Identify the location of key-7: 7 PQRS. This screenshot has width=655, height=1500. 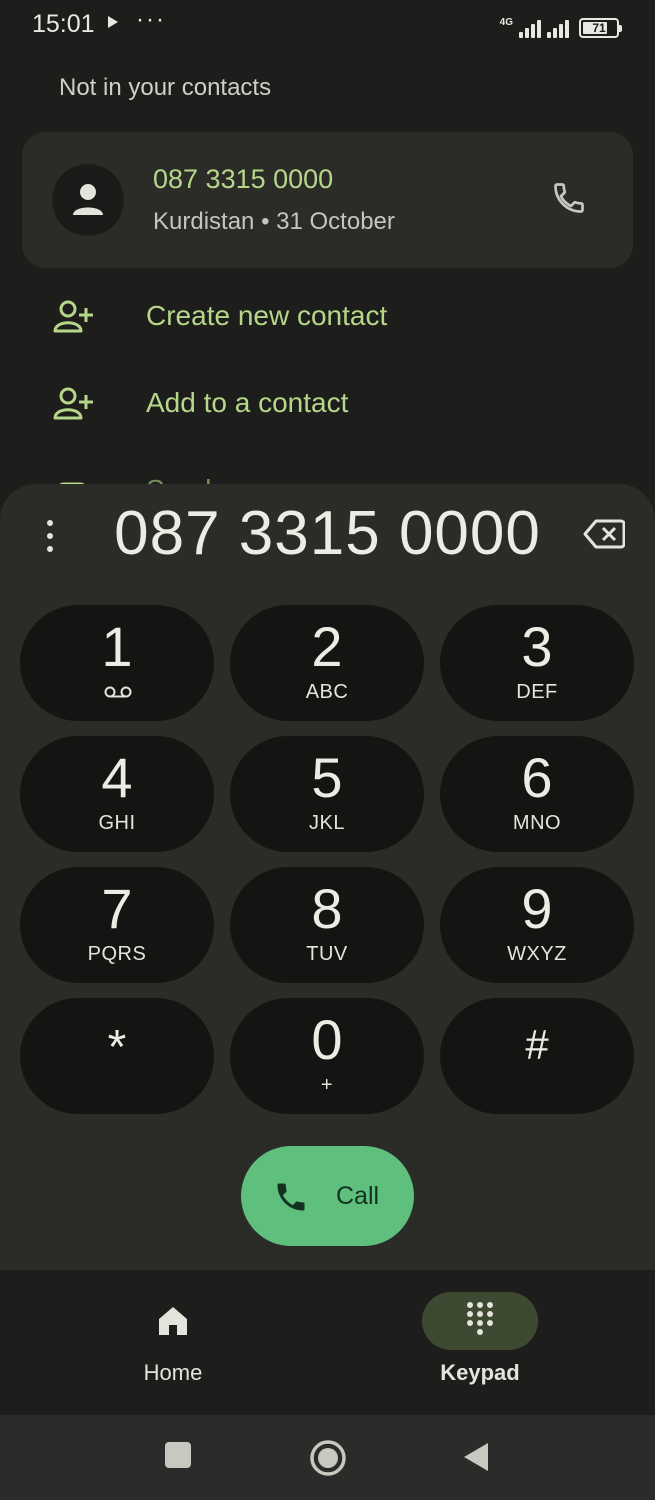
(117, 925).